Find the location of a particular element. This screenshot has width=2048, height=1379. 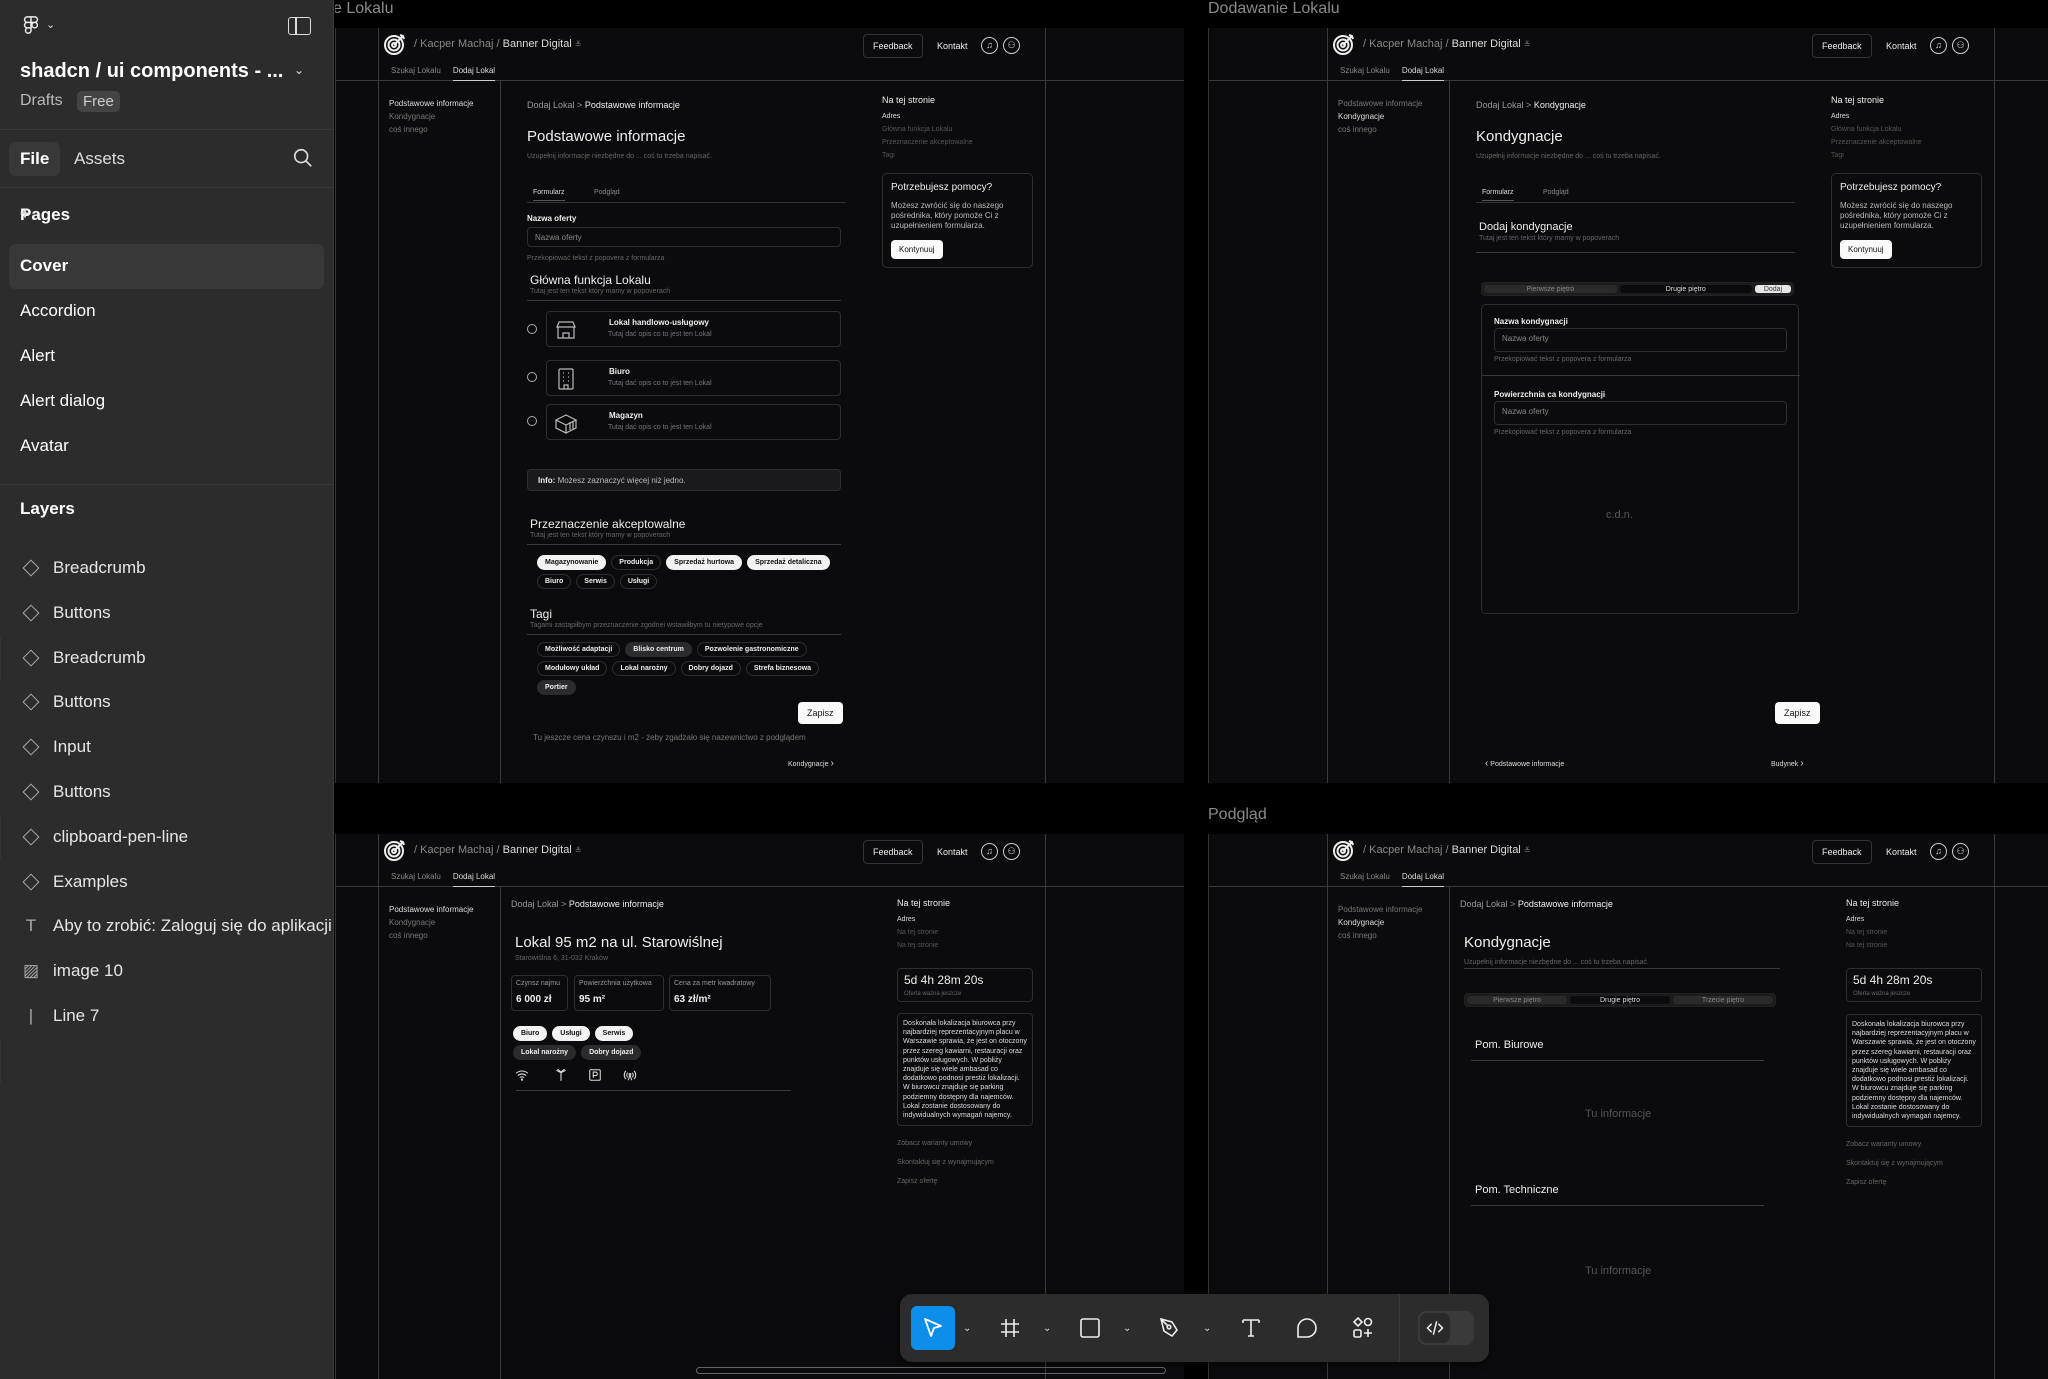

main-menu-chevron-icon: ⌄ is located at coordinates (50, 24).